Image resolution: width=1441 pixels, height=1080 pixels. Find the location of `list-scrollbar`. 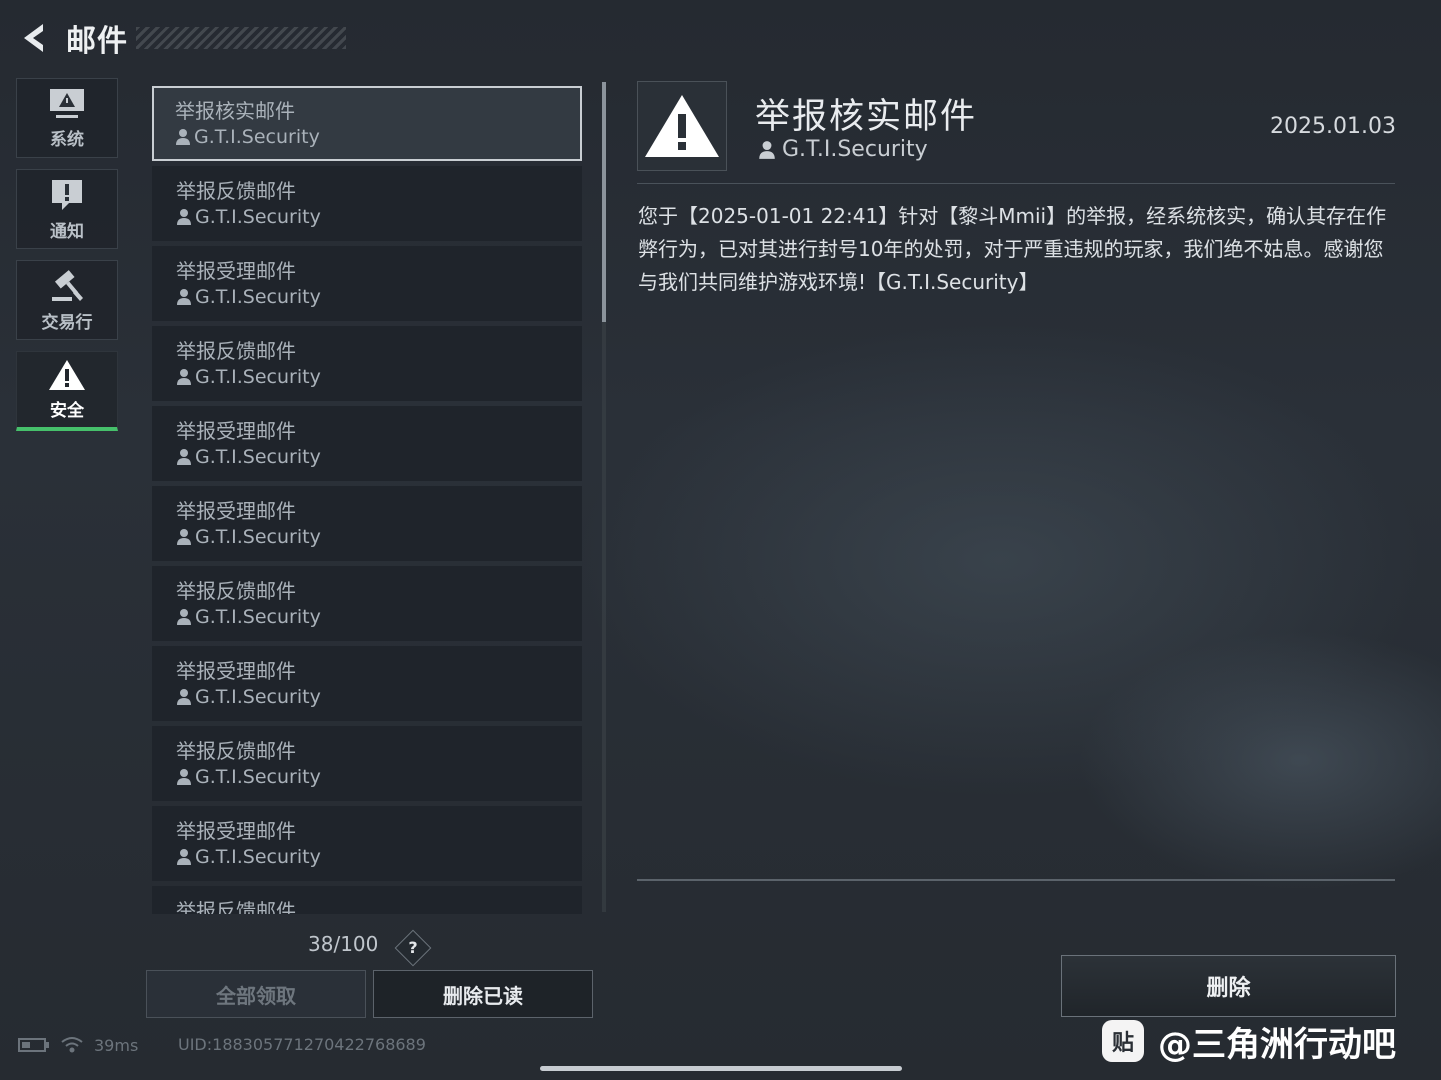

list-scrollbar is located at coordinates (604, 497).